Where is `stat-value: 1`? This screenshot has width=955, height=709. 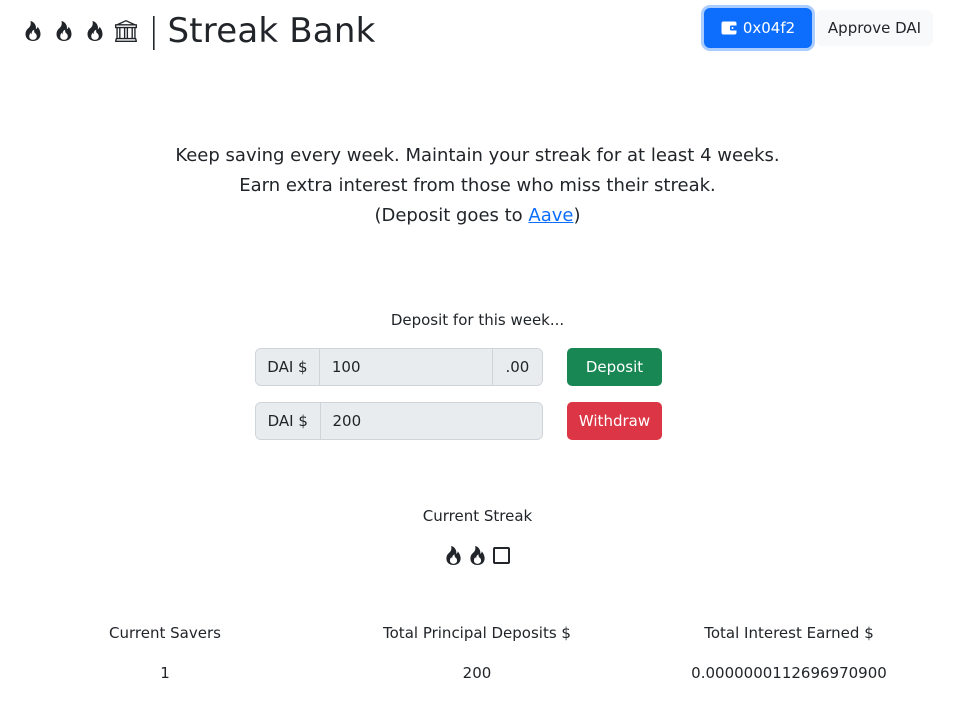 stat-value: 1 is located at coordinates (165, 673).